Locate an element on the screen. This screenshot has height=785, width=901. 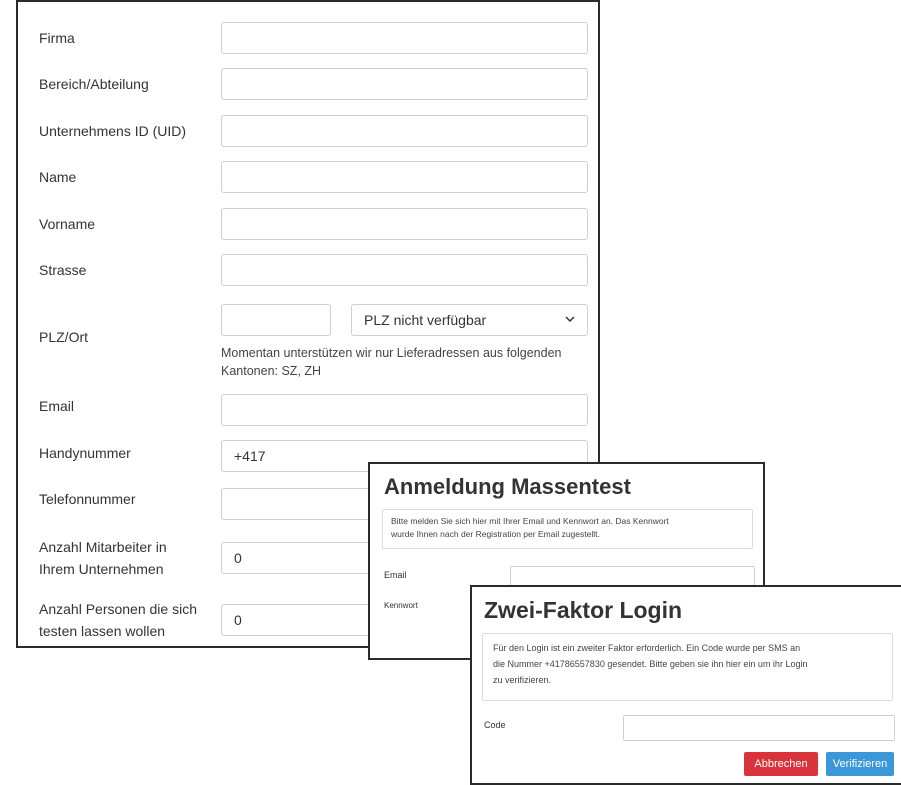
login-email-label: Email is located at coordinates (395, 575).